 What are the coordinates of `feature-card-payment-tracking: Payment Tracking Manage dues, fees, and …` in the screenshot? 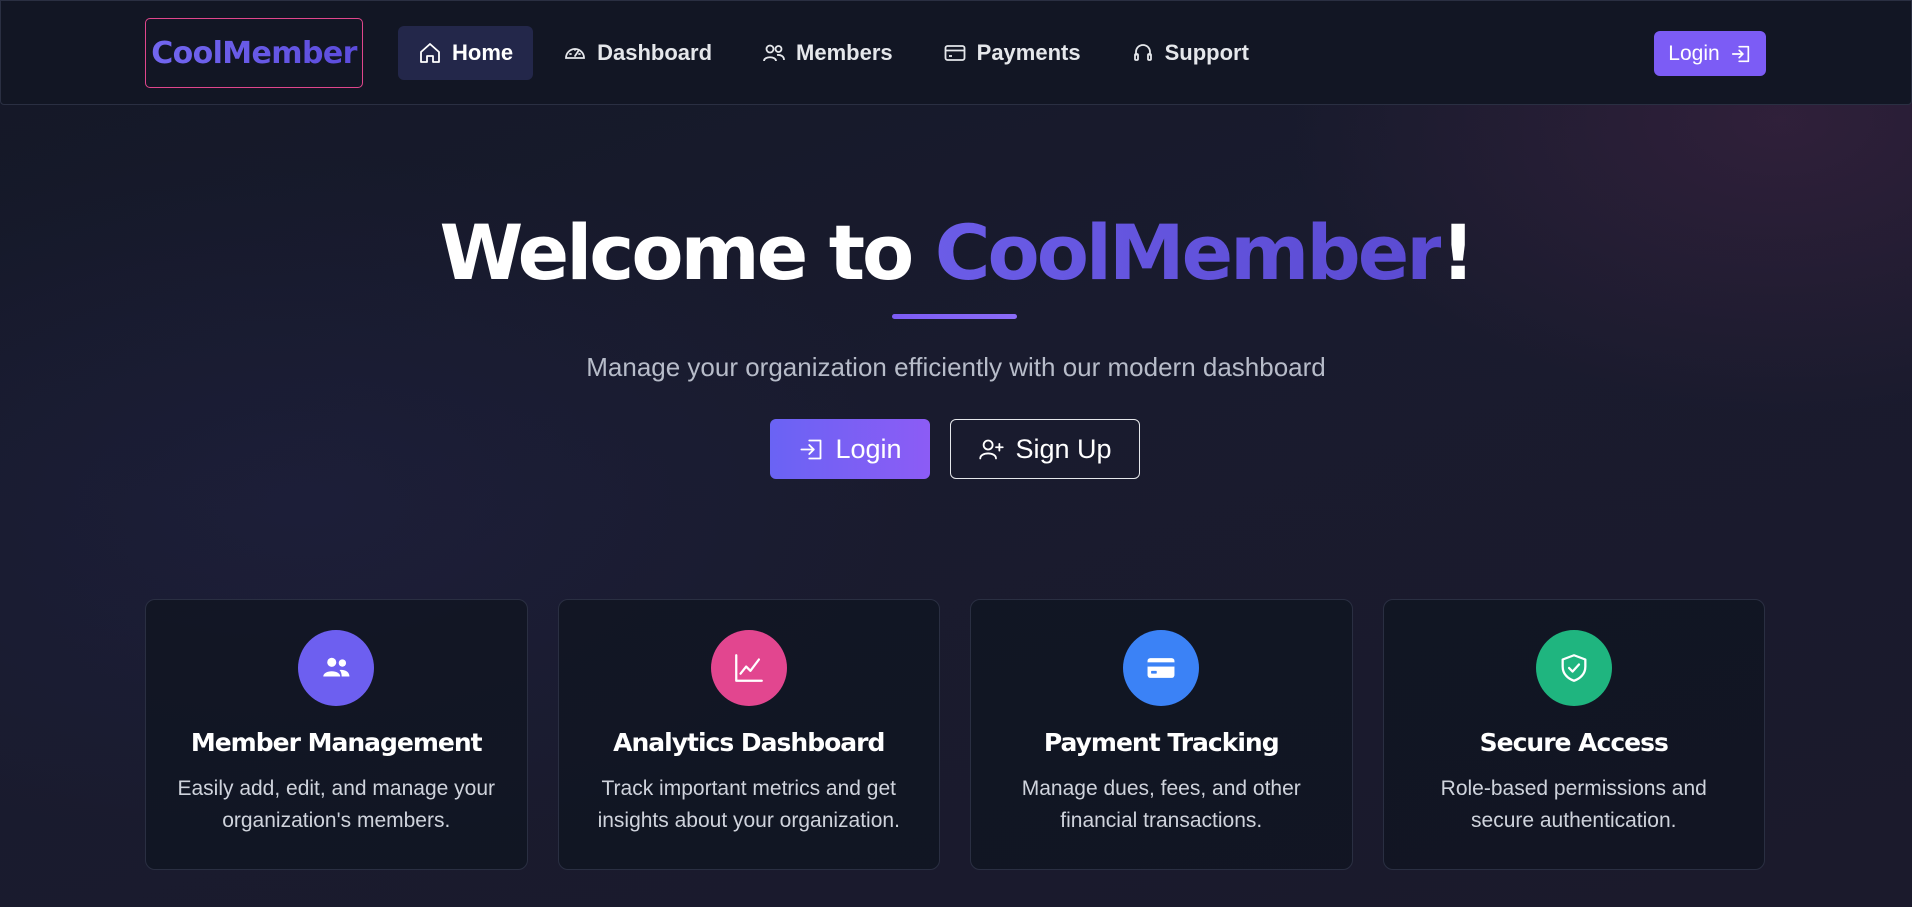 It's located at (1161, 734).